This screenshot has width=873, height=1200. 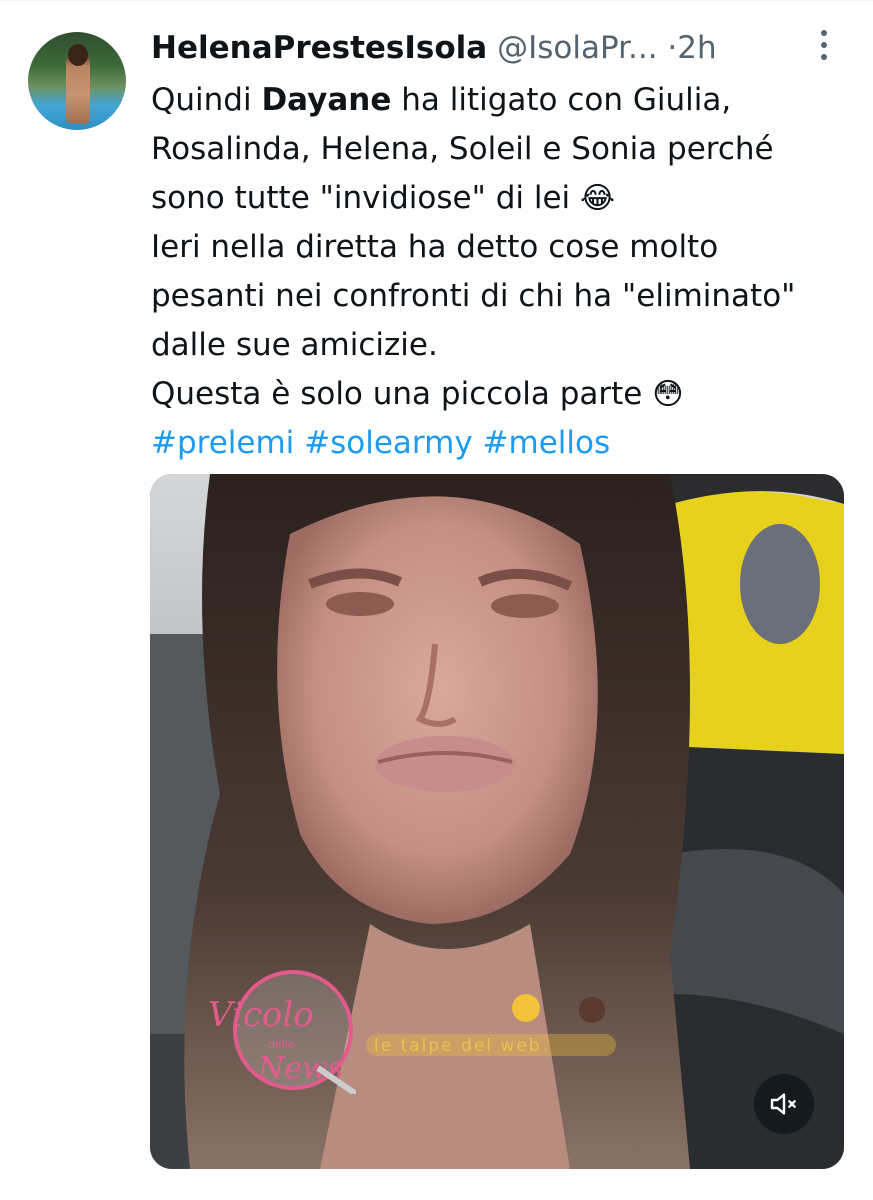 What do you see at coordinates (417, 394) in the screenshot?
I see `text-line-7: Questa è solo una piccola parte 😳` at bounding box center [417, 394].